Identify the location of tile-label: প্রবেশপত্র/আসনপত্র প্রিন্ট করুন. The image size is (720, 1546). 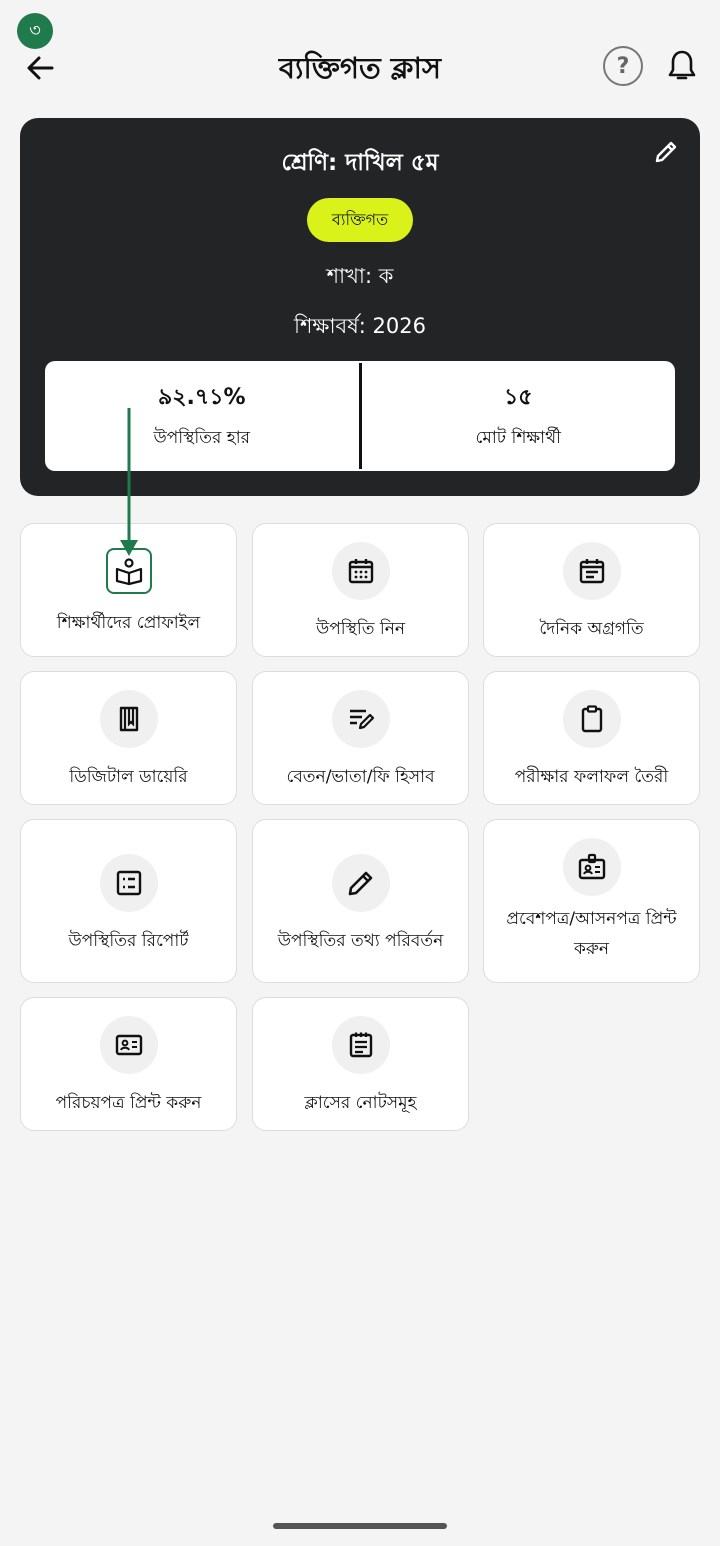
(591, 934).